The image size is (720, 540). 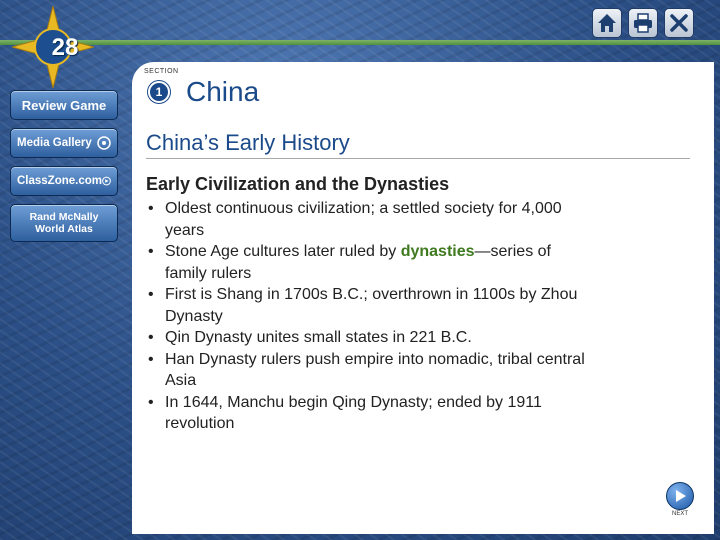 I want to click on world-atlas-button: Rand McNally World Atlas, so click(x=64, y=223).